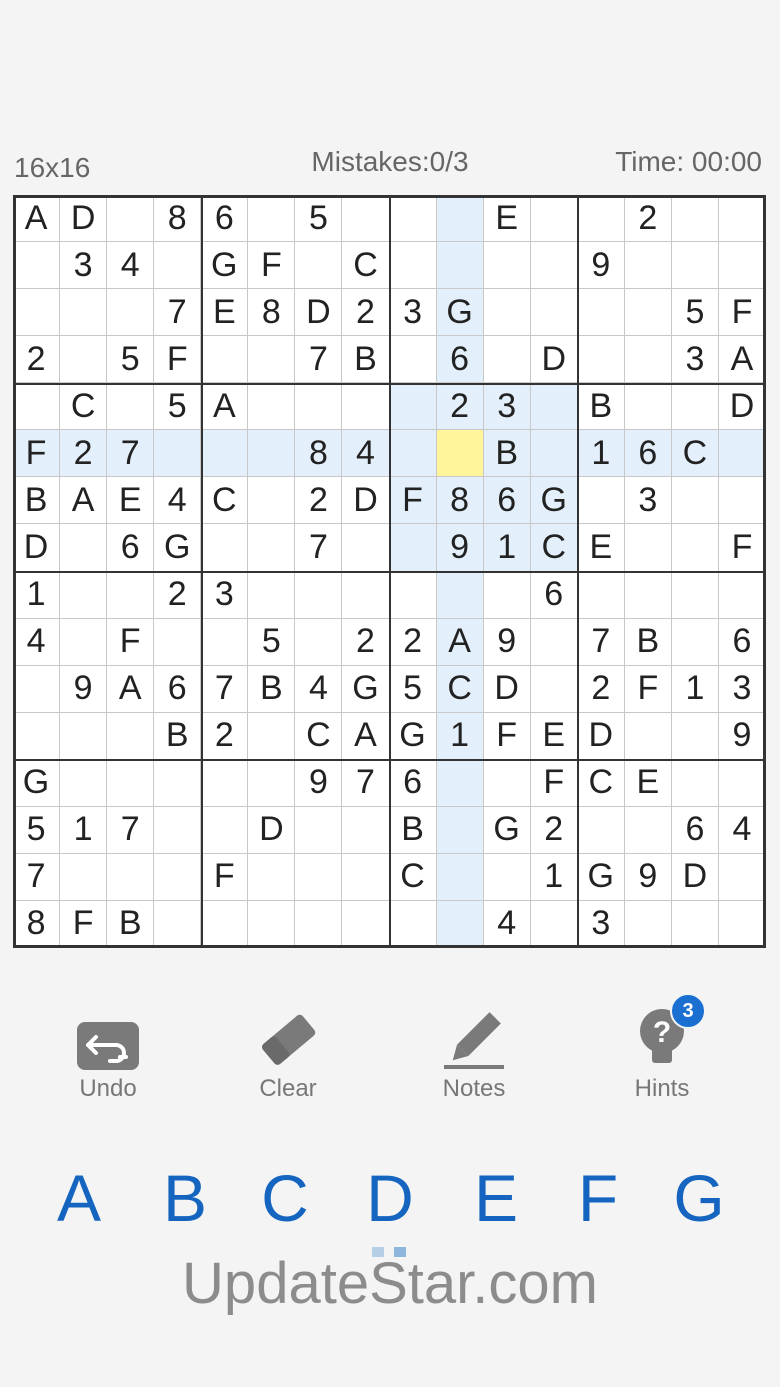 The width and height of the screenshot is (780, 1387). I want to click on letter-button-a: A, so click(79, 1198).